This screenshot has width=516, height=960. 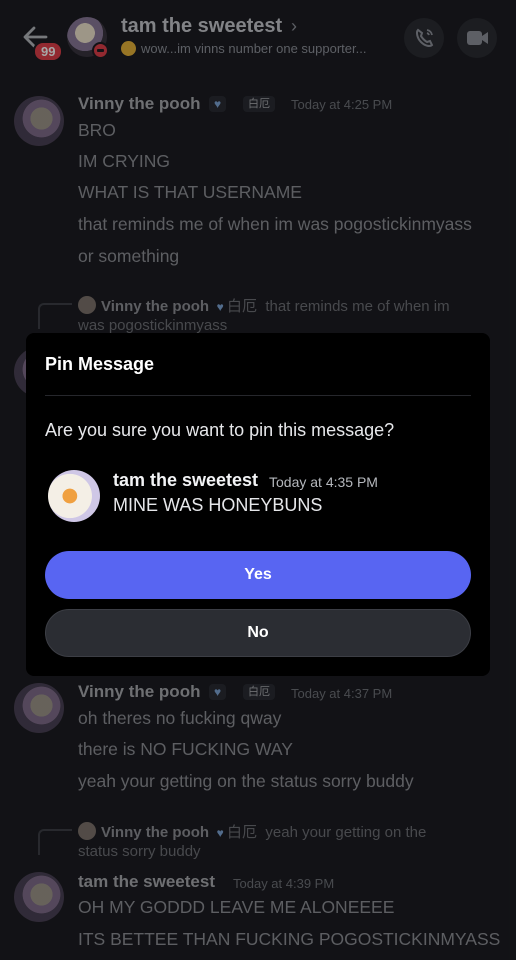 What do you see at coordinates (218, 505) in the screenshot?
I see `preview-text: MINE WAS HONEYBUNS` at bounding box center [218, 505].